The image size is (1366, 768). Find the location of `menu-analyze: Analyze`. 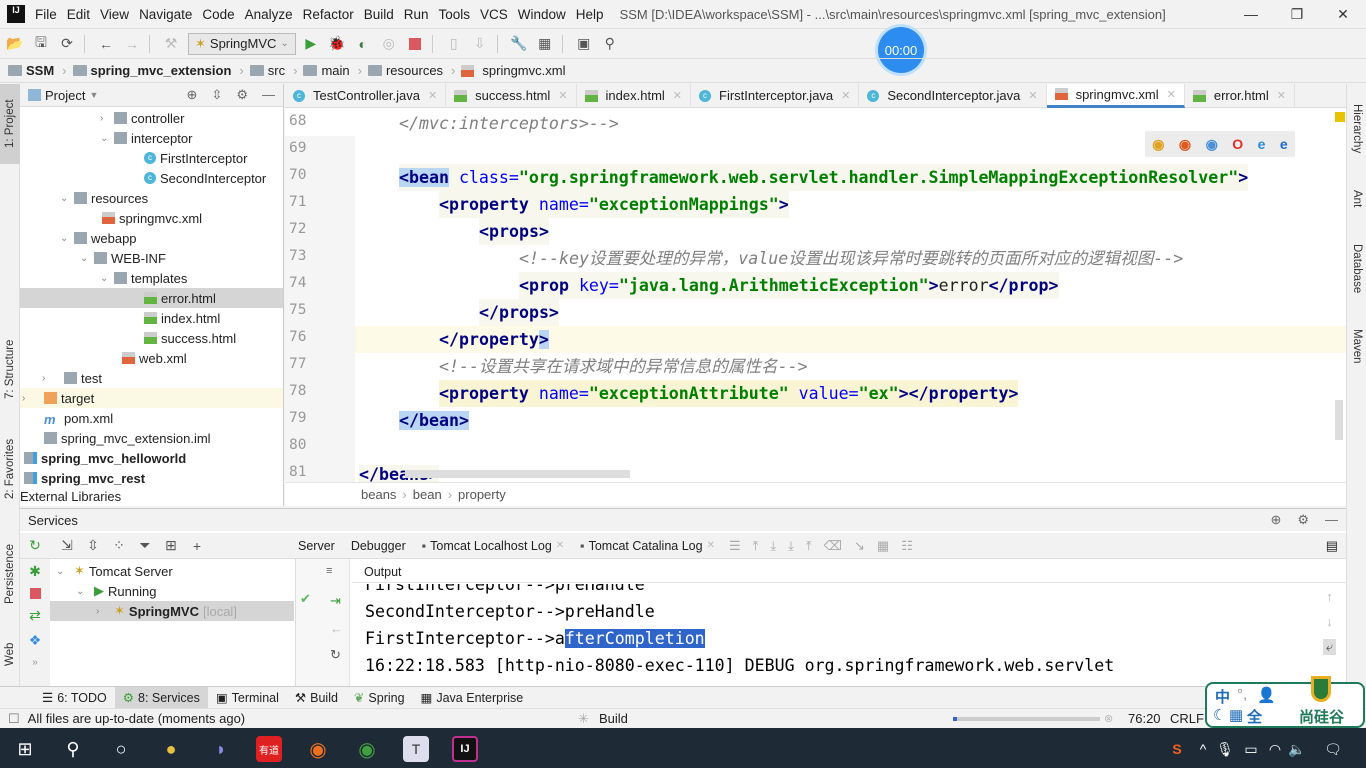

menu-analyze: Analyze is located at coordinates (269, 14).